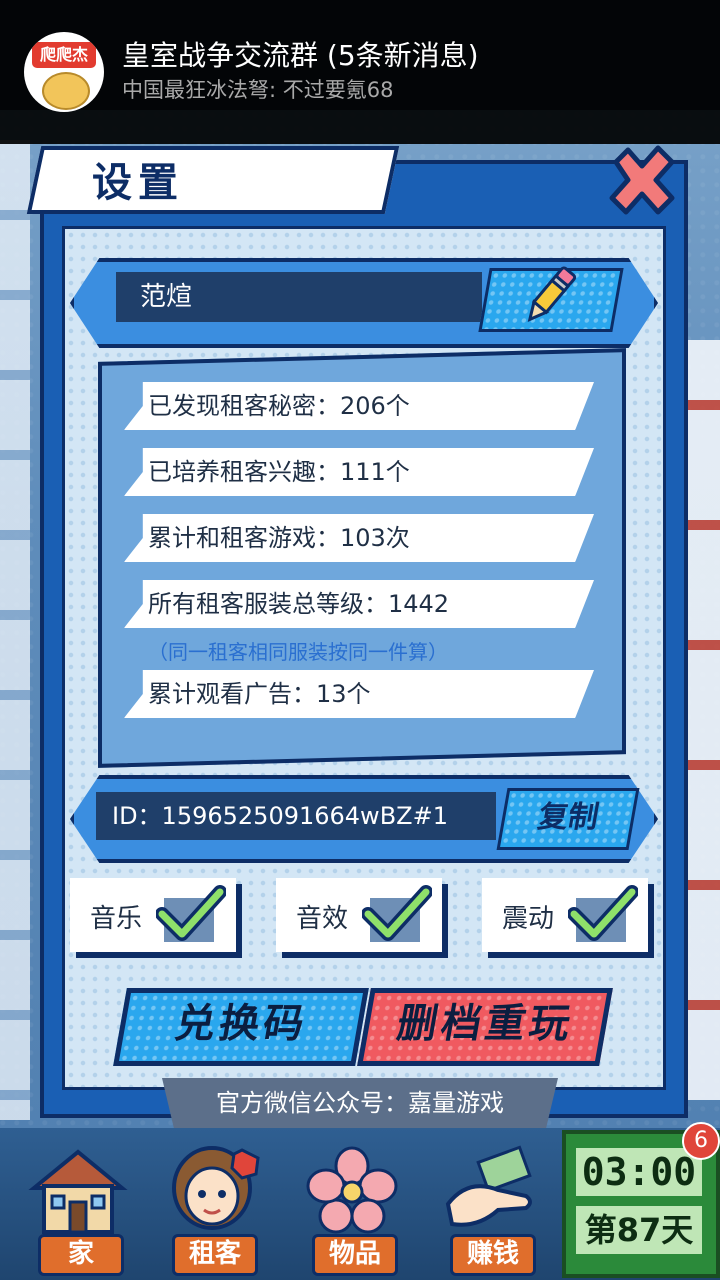  What do you see at coordinates (296, 816) in the screenshot?
I see `player-id: ID：1596525091664wBZ#1` at bounding box center [296, 816].